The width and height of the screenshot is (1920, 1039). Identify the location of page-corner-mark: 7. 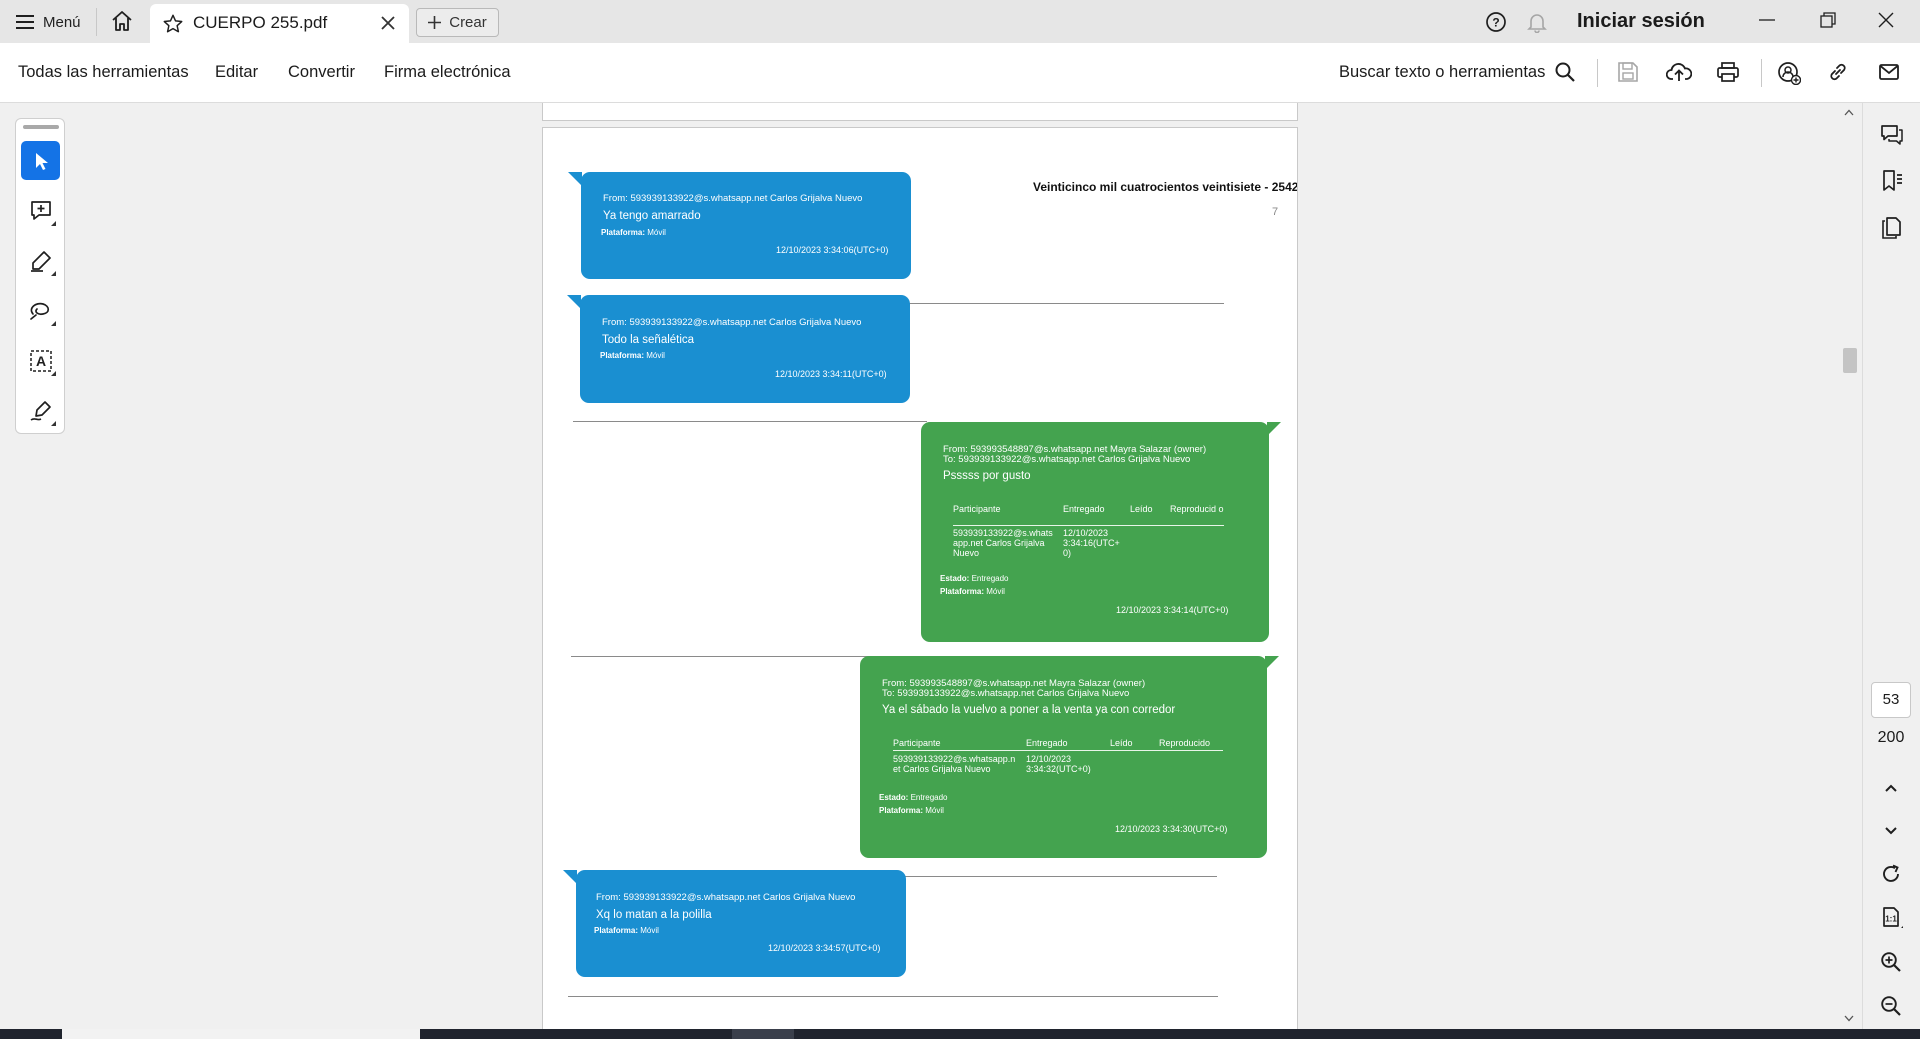
(1275, 212).